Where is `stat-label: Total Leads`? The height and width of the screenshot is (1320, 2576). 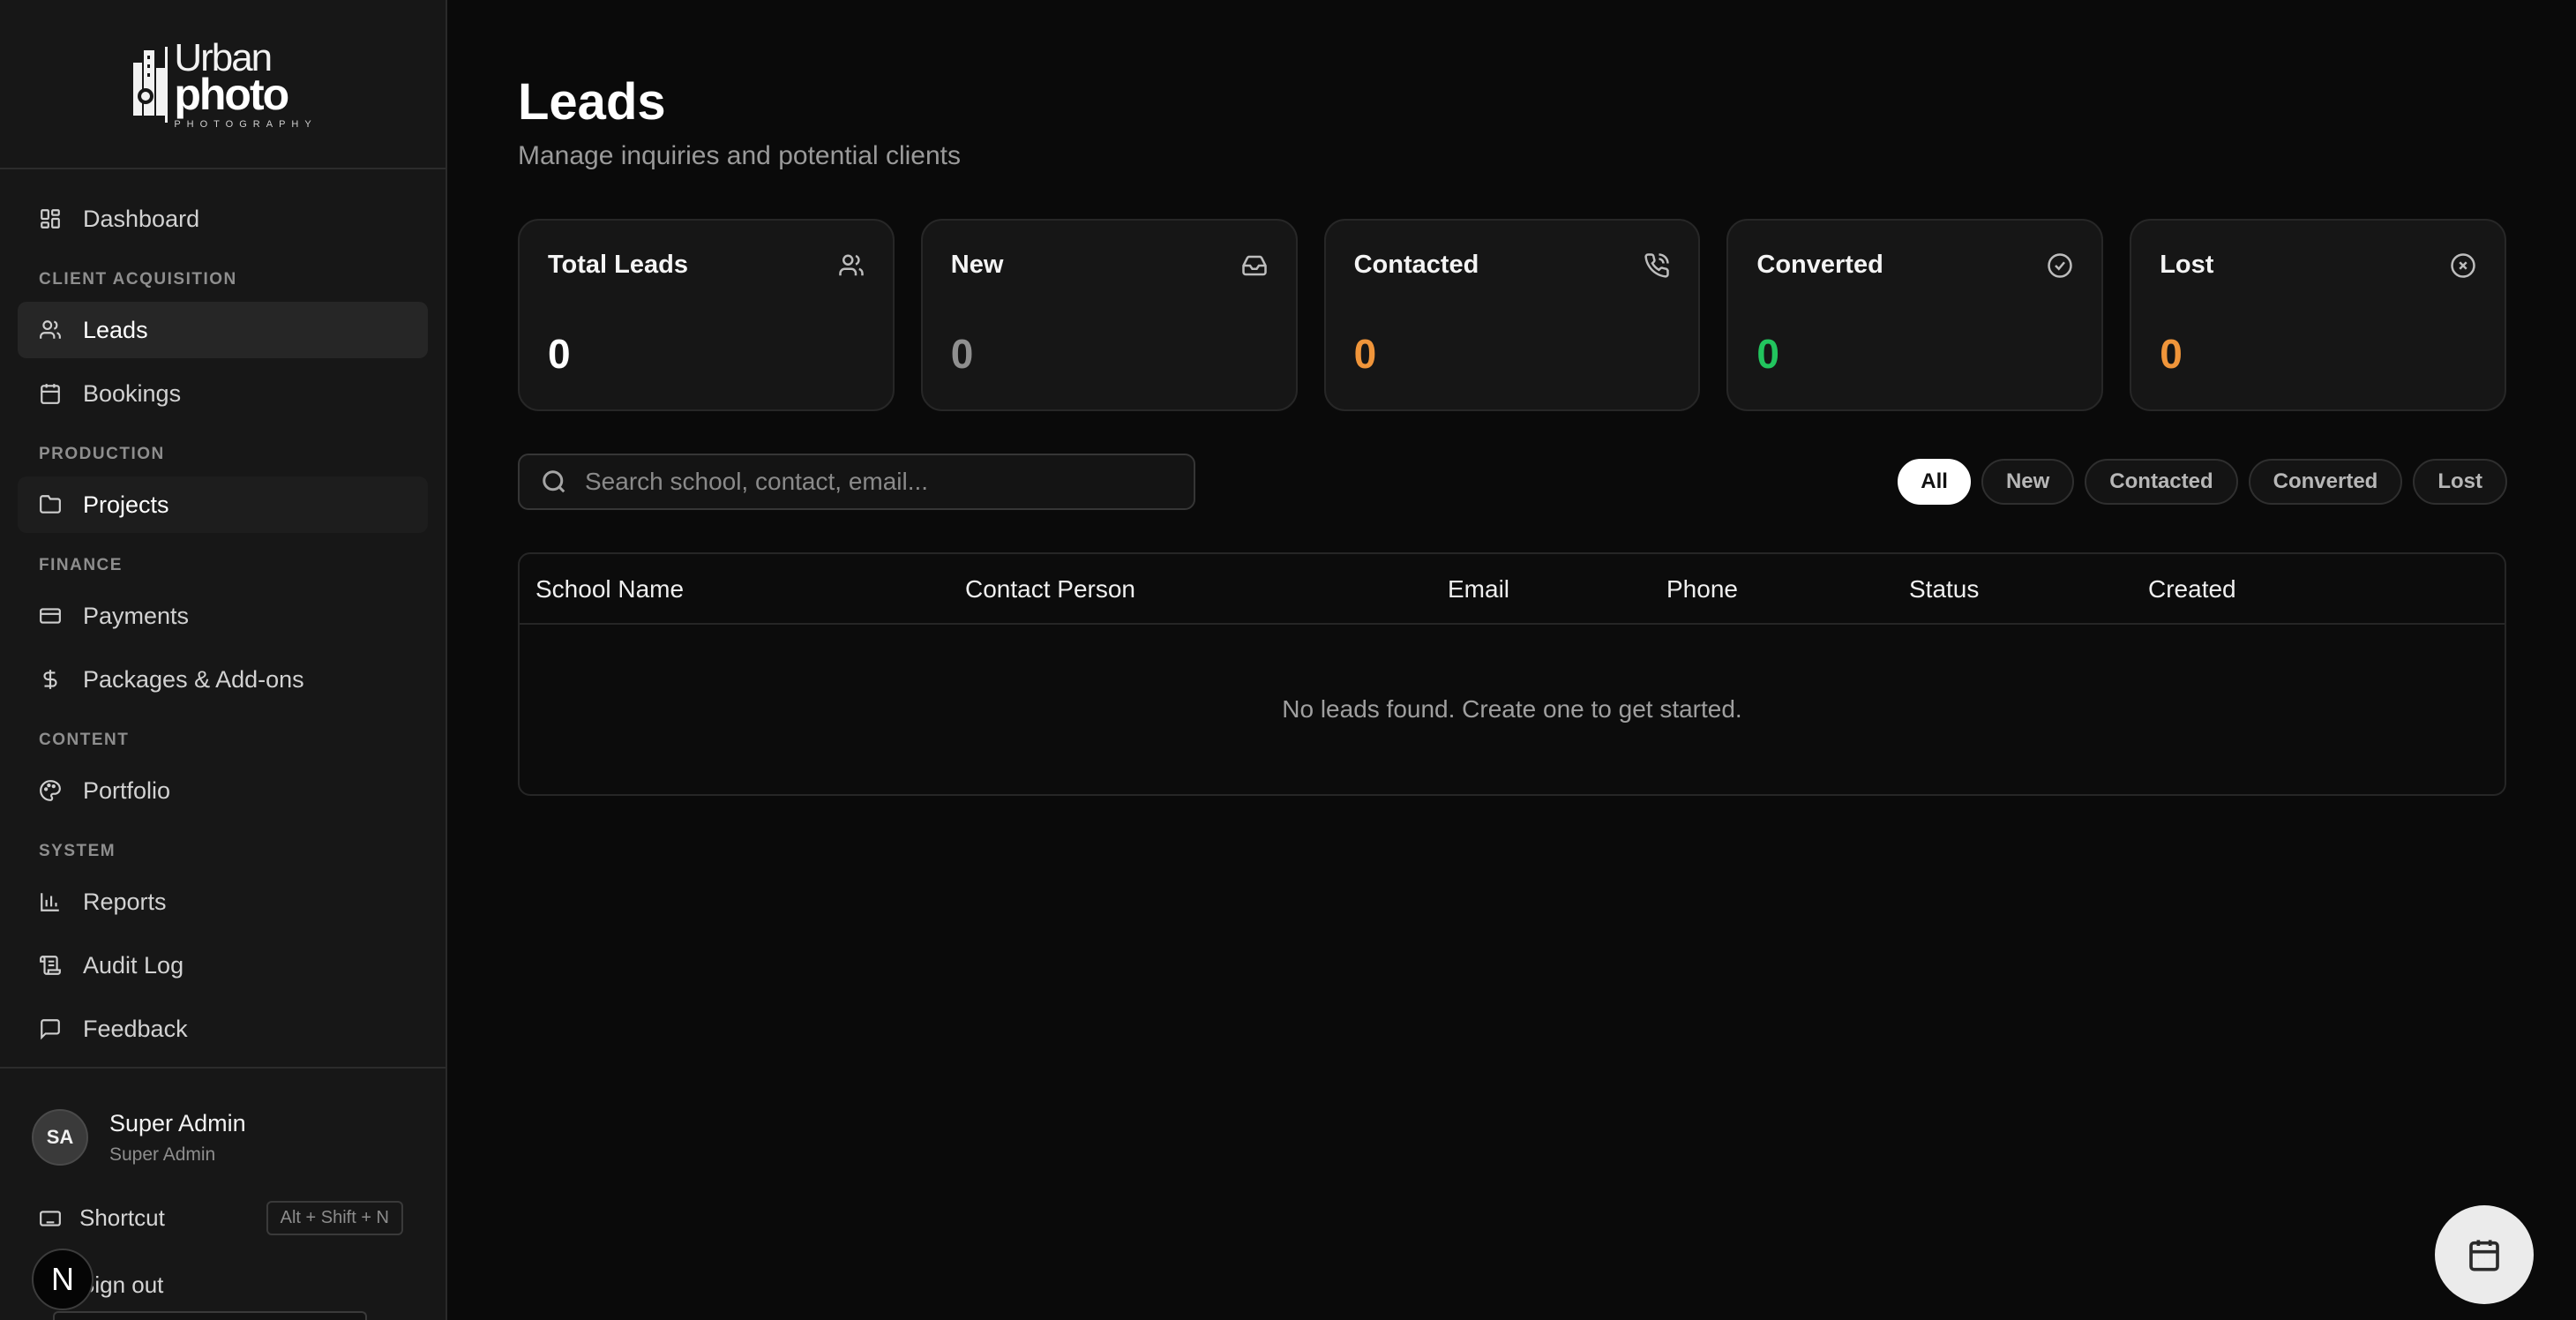
stat-label: Total Leads is located at coordinates (618, 265).